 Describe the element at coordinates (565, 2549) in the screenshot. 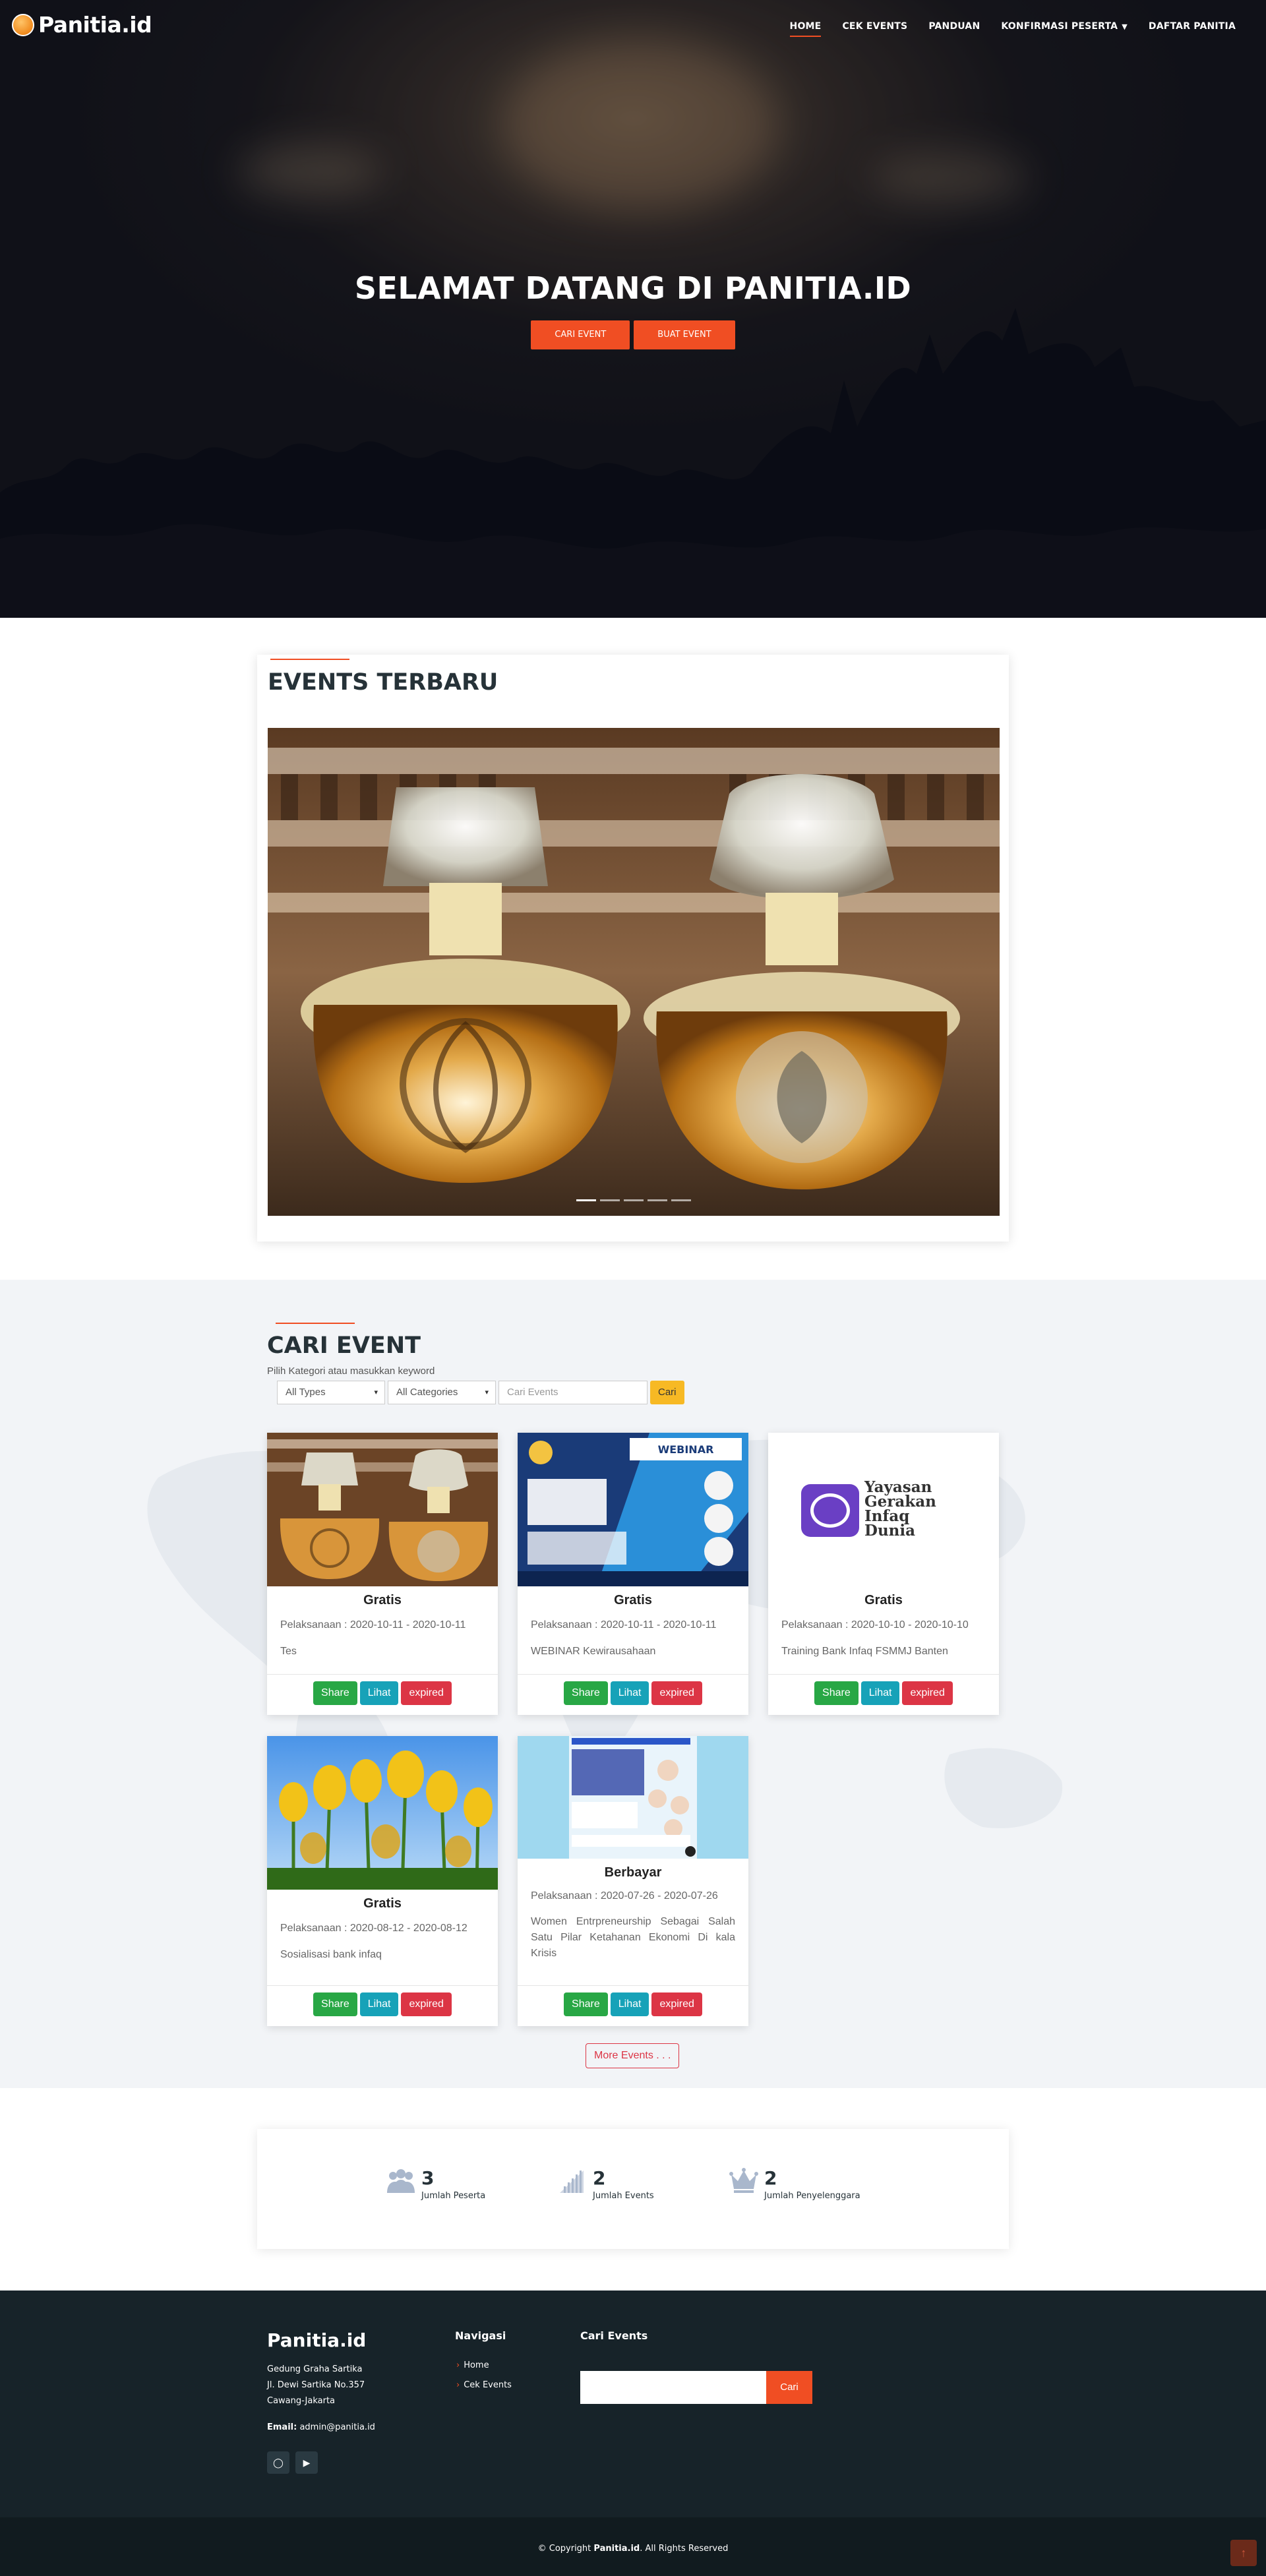

I see `copyright-prefix: © Copyright` at that location.